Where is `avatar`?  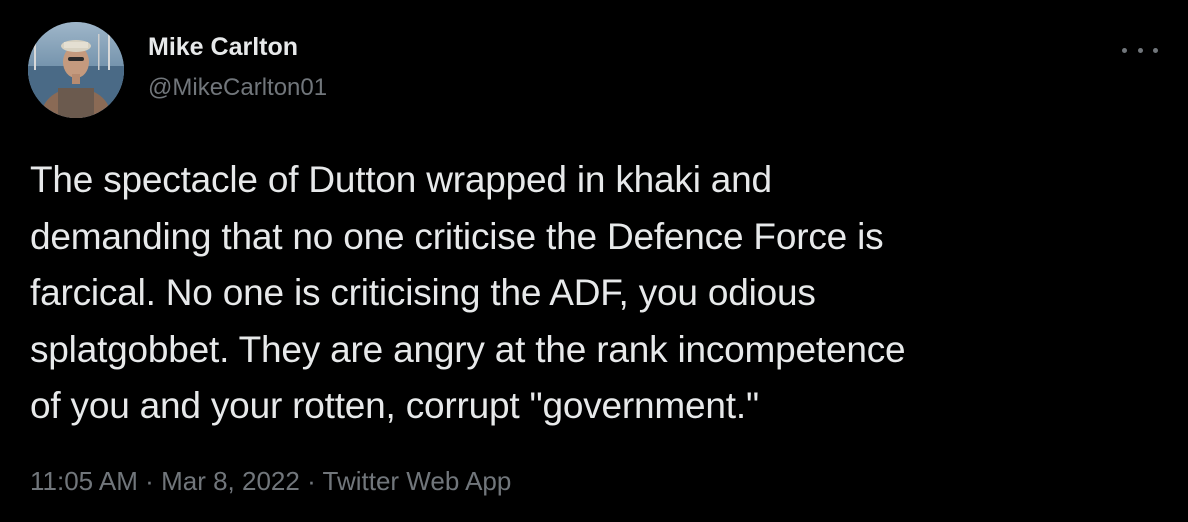
avatar is located at coordinates (76, 70).